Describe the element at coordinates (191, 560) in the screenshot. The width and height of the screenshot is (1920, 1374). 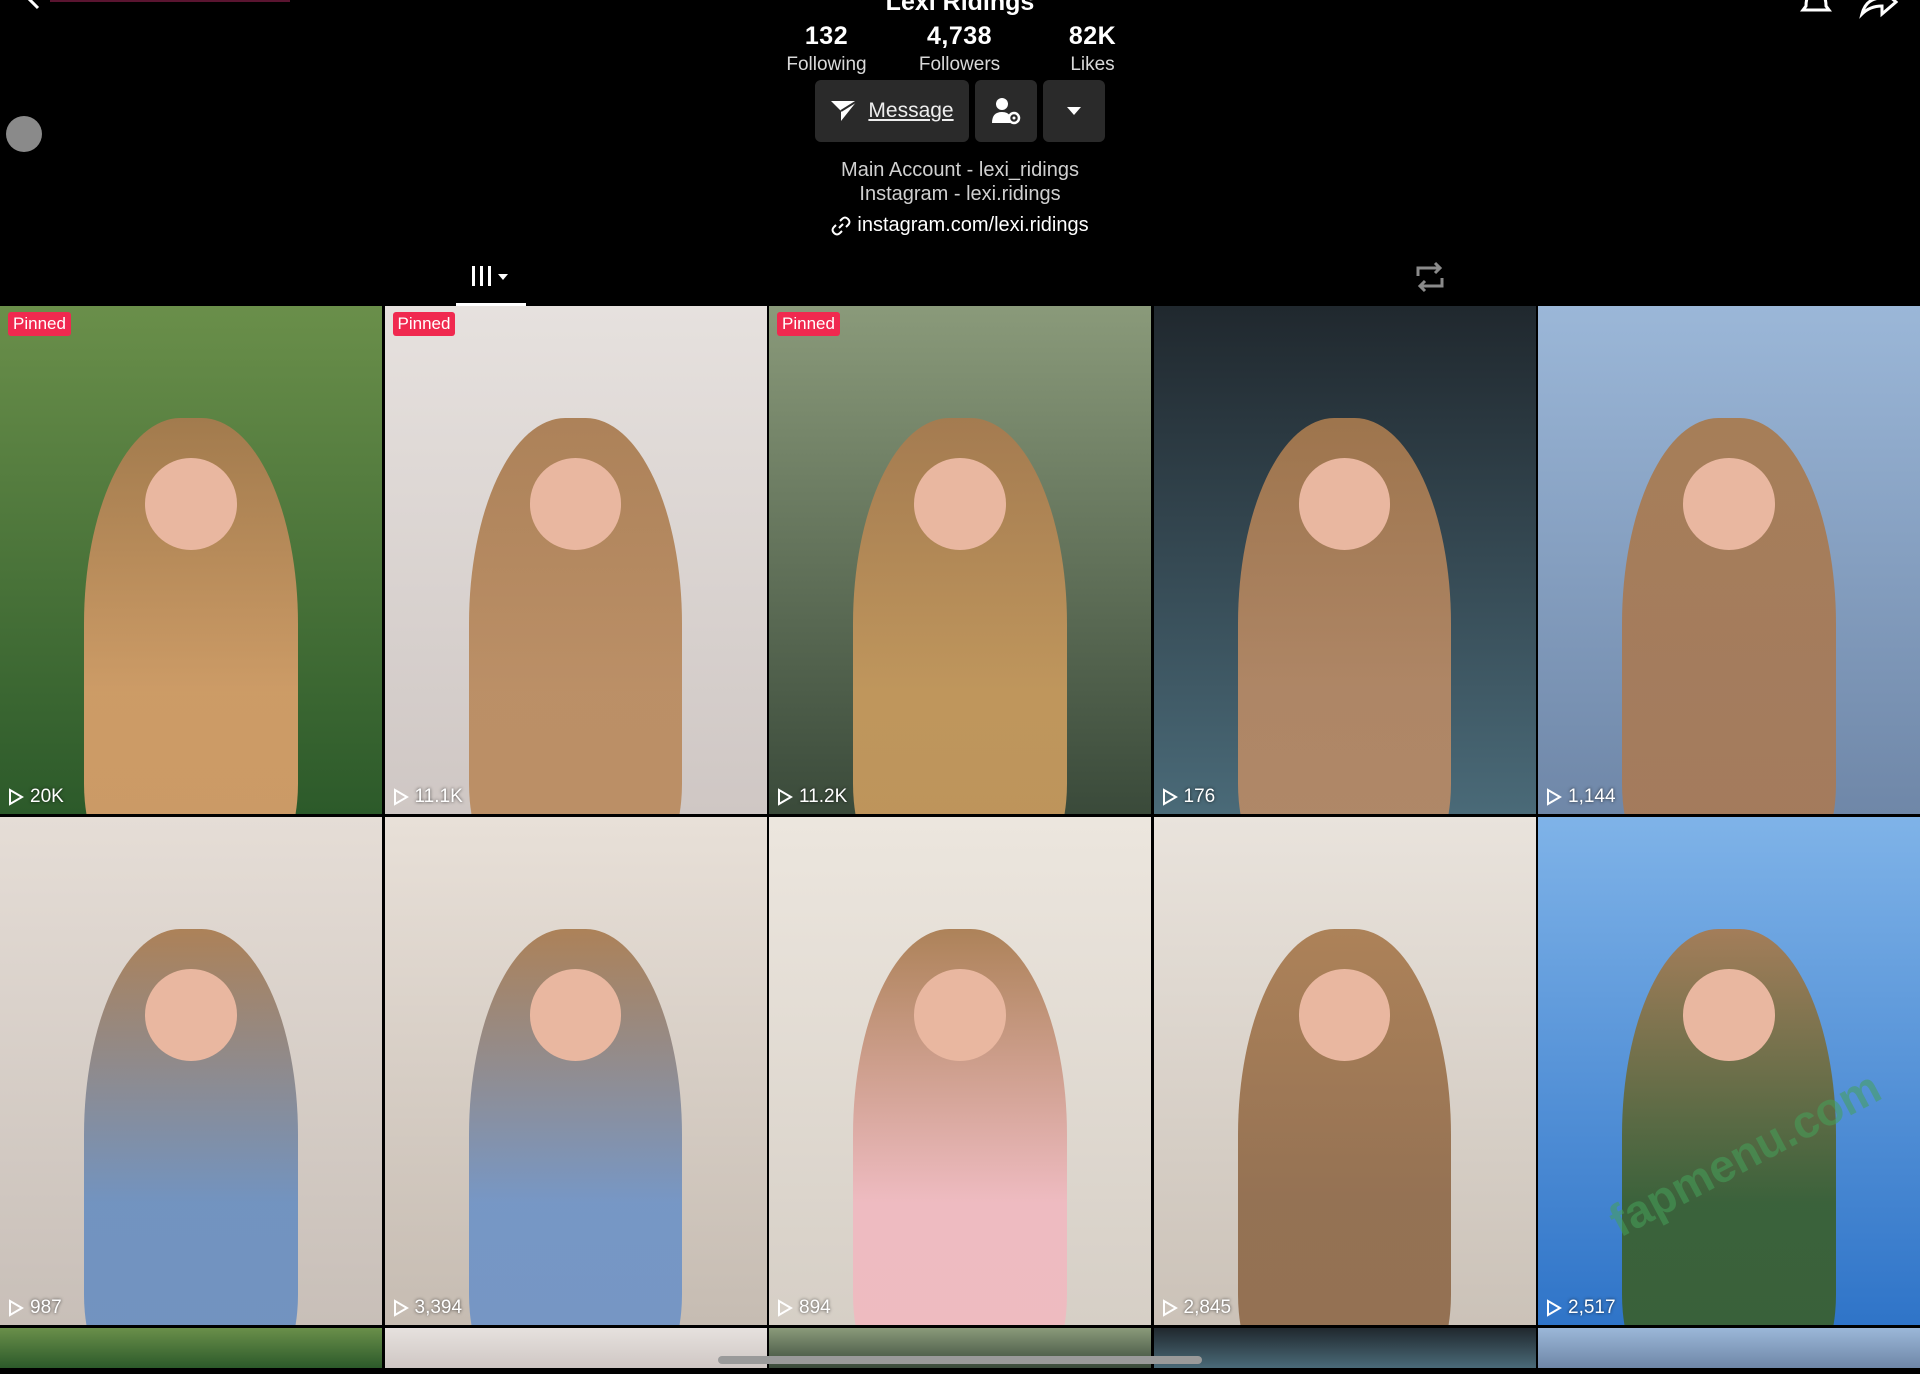
I see `video-thumbnail: Pinned 20K` at that location.